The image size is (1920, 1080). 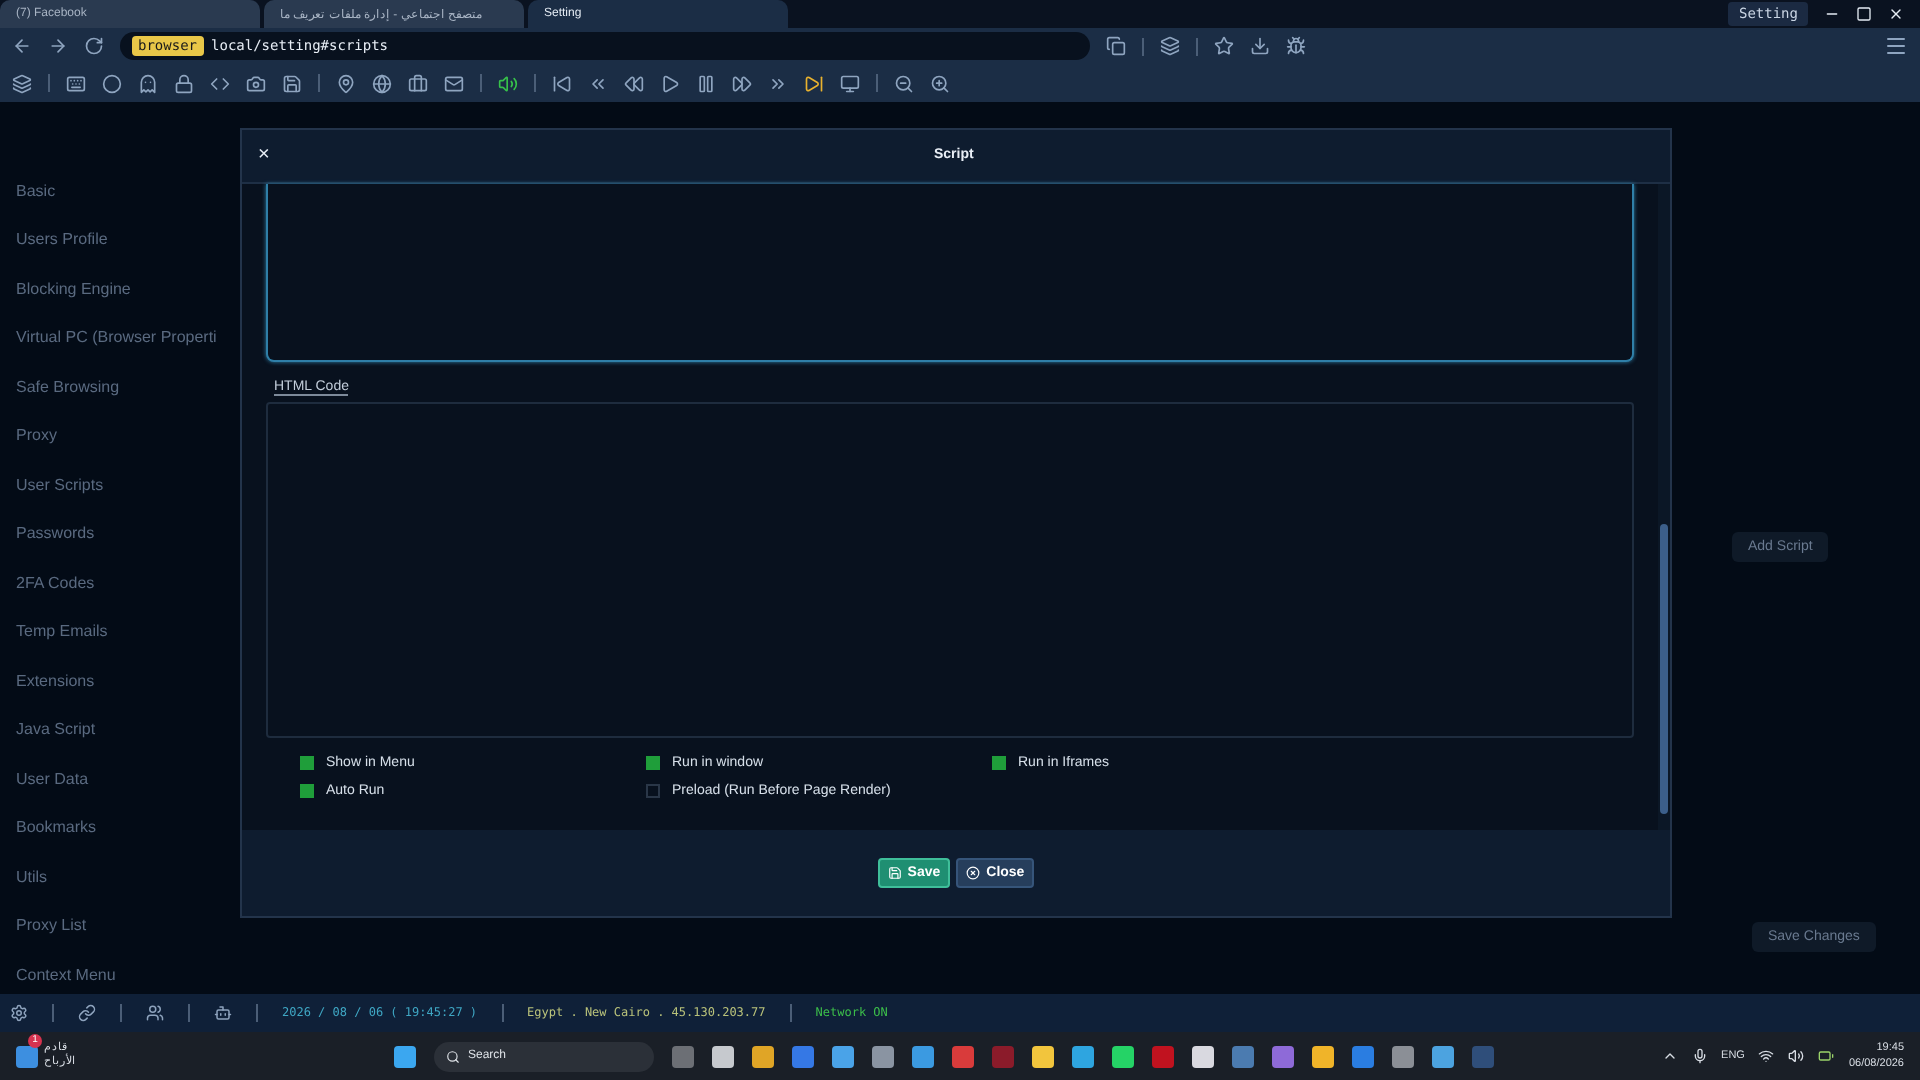 What do you see at coordinates (56, 833) in the screenshot?
I see `sidebar-item: Bookmarks` at bounding box center [56, 833].